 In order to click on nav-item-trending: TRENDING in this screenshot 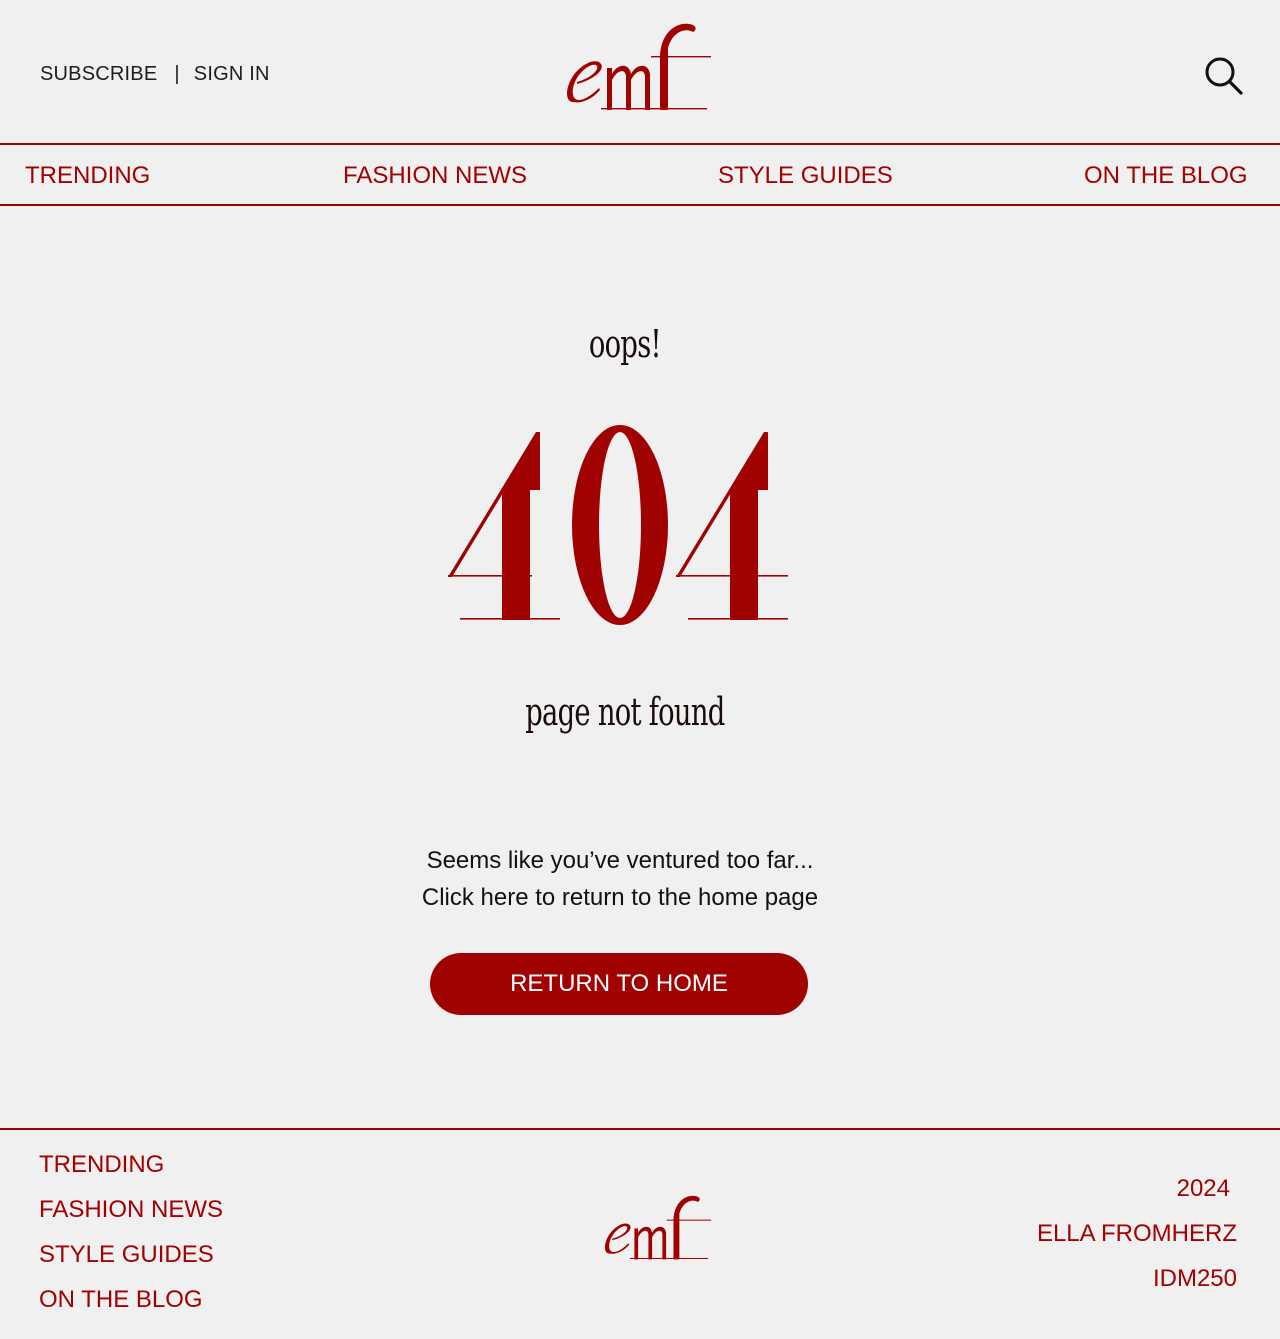, I will do `click(87, 176)`.